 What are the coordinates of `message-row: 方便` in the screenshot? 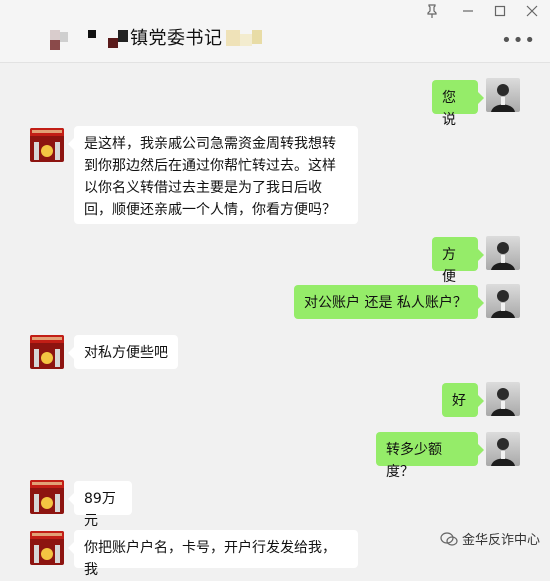 It's located at (275, 258).